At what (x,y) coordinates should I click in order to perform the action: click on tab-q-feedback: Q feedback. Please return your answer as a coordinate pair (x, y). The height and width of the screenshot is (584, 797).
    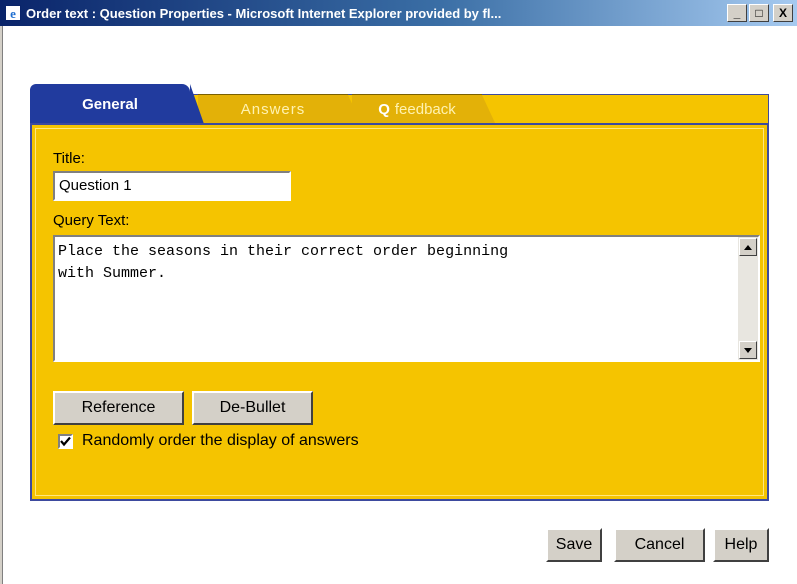
    Looking at the image, I should click on (424, 109).